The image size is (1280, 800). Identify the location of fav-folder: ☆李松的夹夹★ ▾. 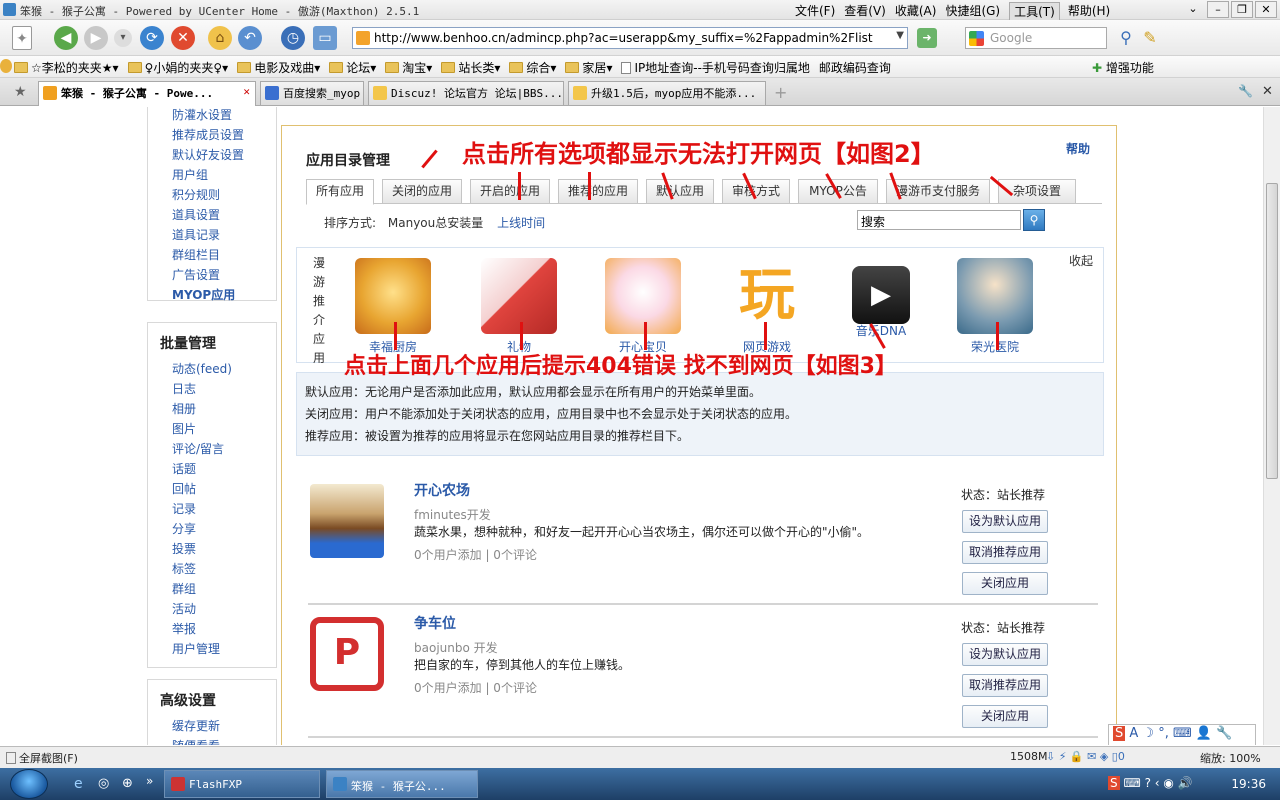
(66, 67).